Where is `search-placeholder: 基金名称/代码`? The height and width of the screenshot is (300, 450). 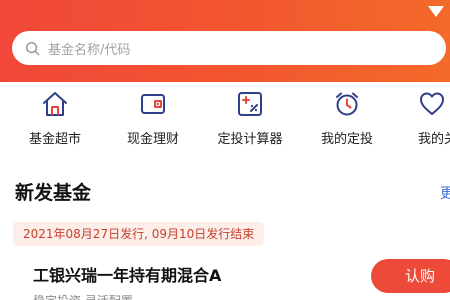
search-placeholder: 基金名称/代码 is located at coordinates (89, 50).